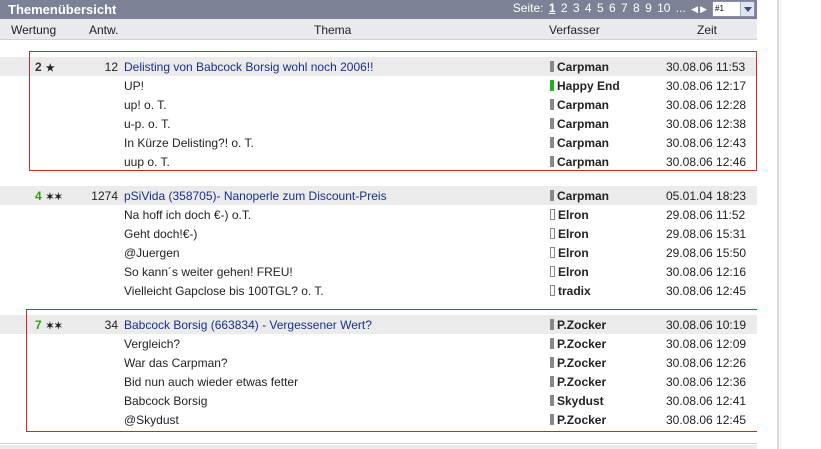 The image size is (821, 449). Describe the element at coordinates (152, 253) in the screenshot. I see `reply-title-link: @Juergen` at that location.